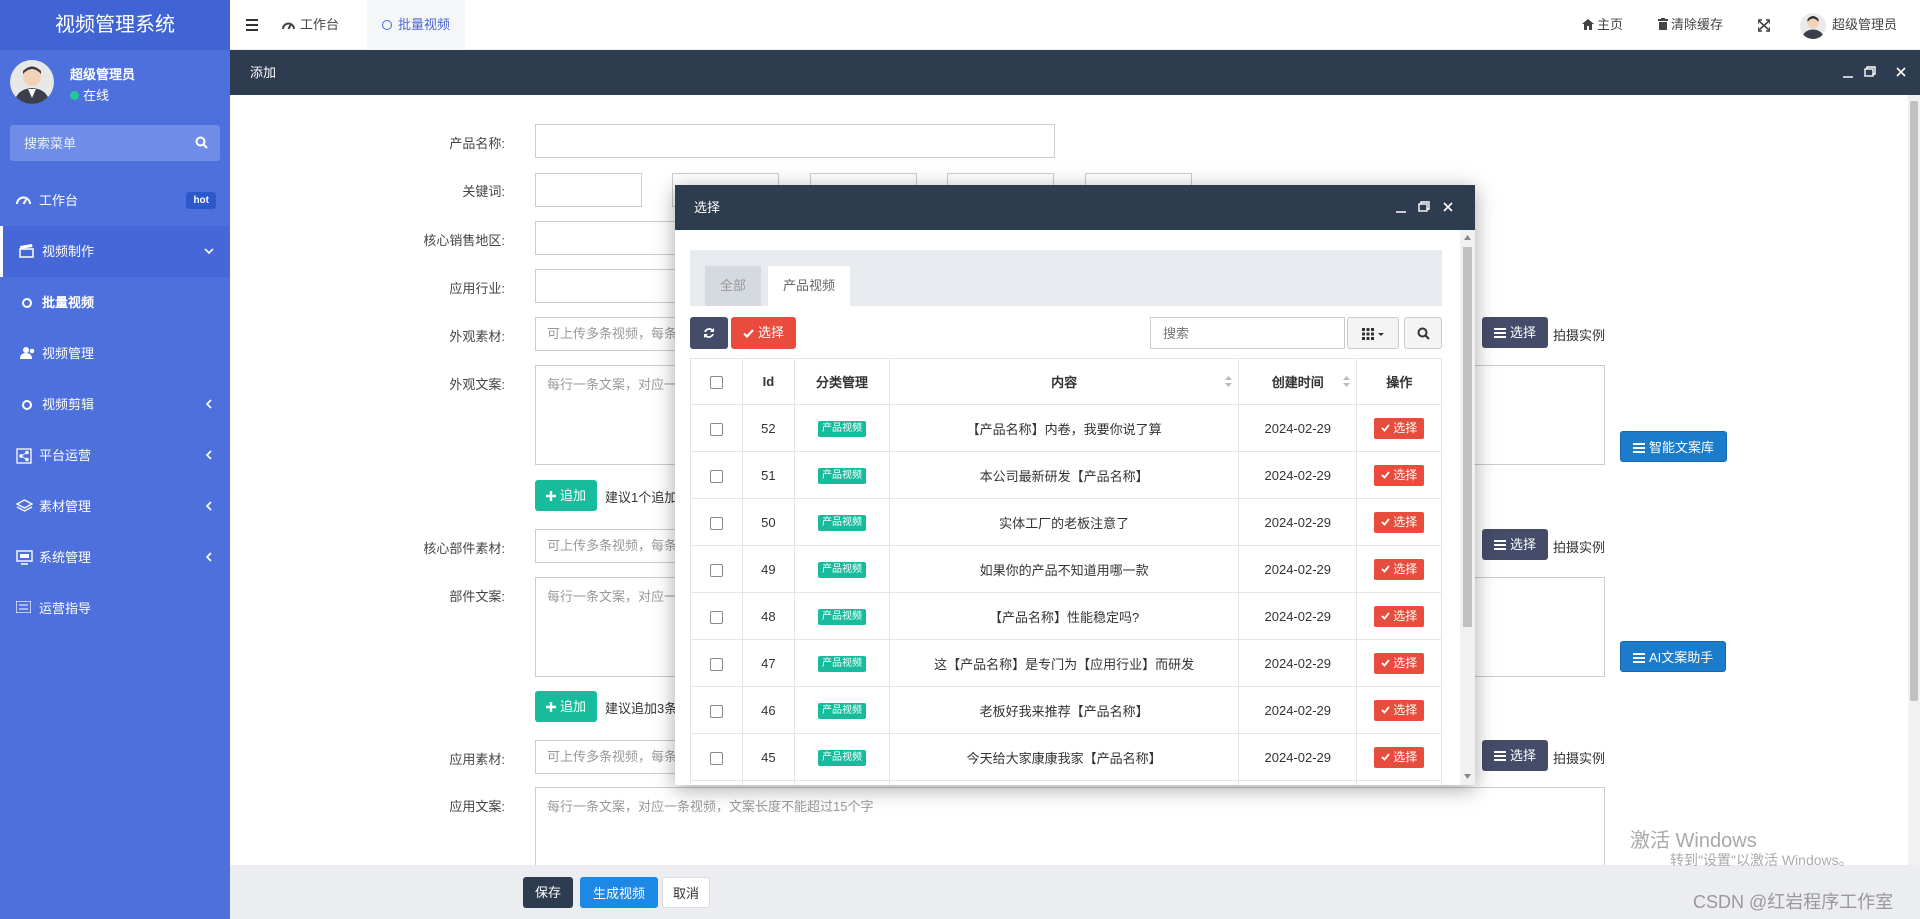 This screenshot has height=919, width=1920. What do you see at coordinates (795, 141) in the screenshot?
I see `product-name-input` at bounding box center [795, 141].